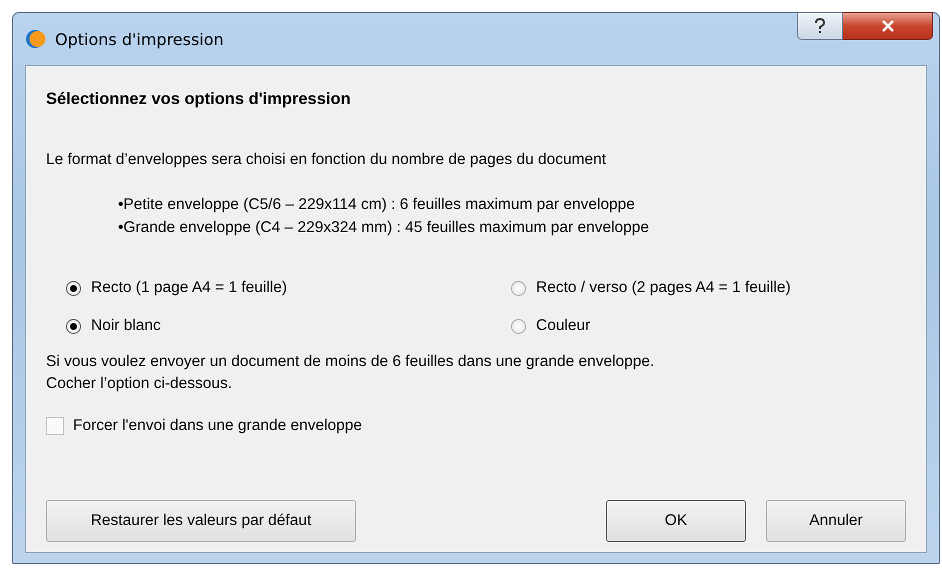  I want to click on close-button, so click(888, 26).